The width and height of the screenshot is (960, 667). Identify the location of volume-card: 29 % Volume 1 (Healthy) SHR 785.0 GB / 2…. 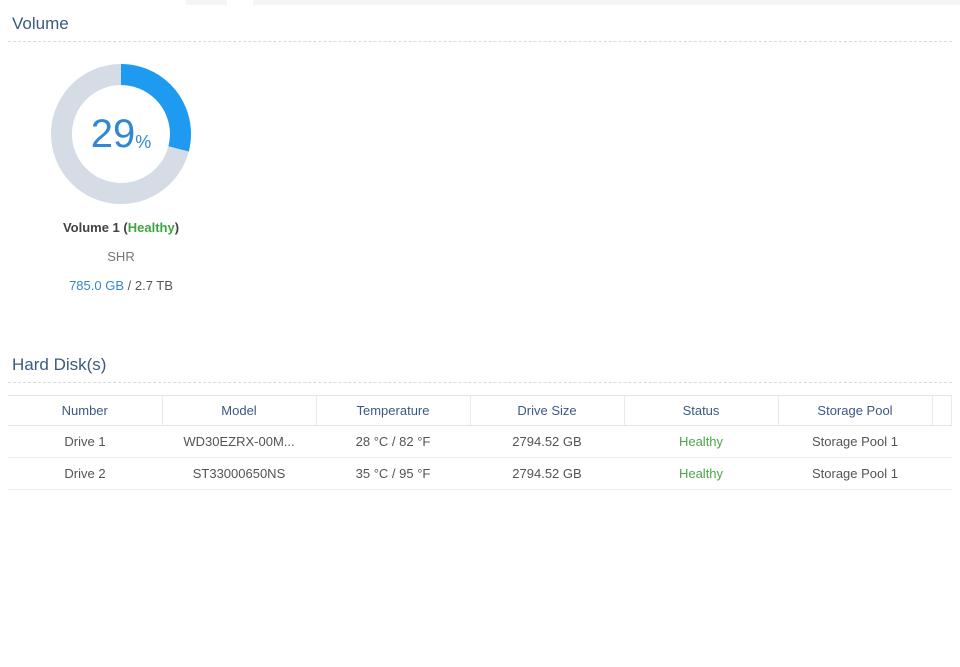
(121, 178).